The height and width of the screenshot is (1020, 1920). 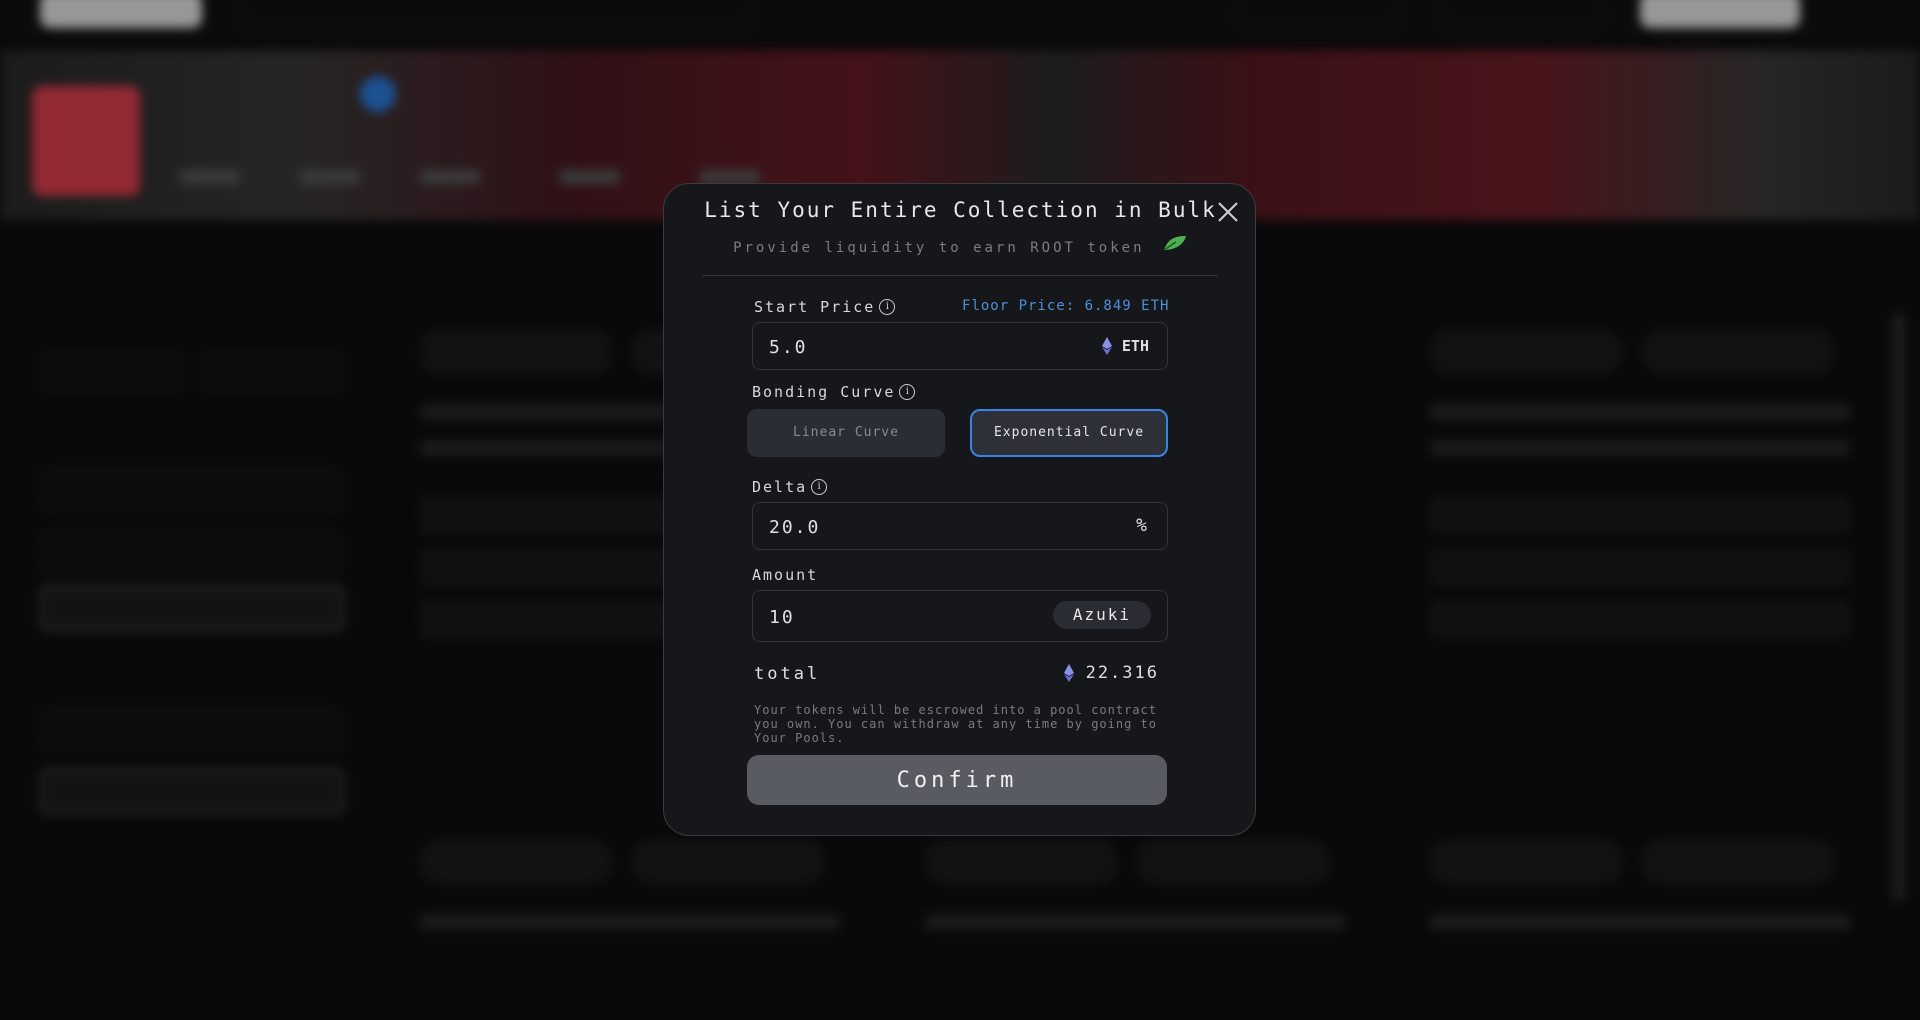 I want to click on modal-subtitle-text: Provide liquidity to earn ROOT token, so click(x=939, y=248).